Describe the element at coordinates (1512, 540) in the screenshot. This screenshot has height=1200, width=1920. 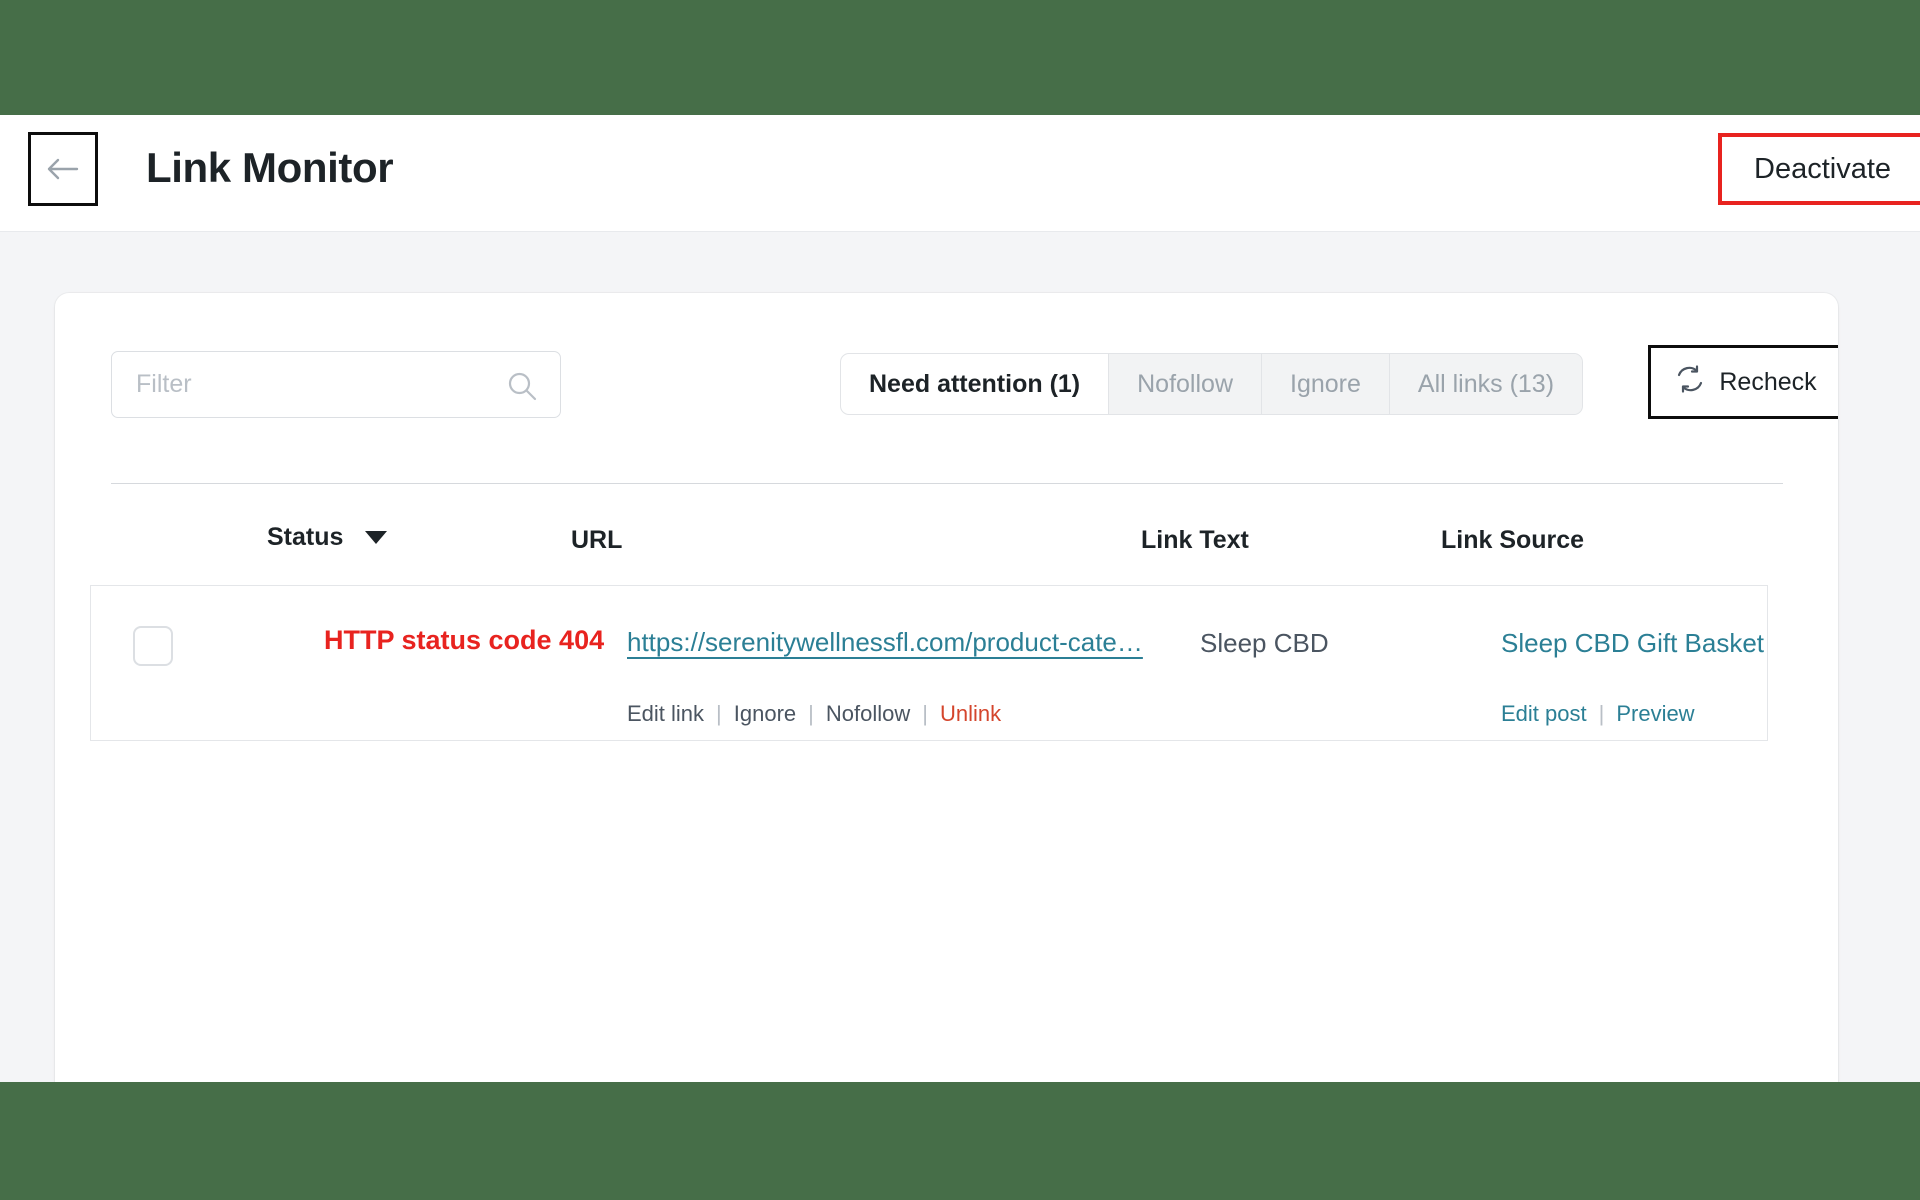
I see `column-header-link-source: Link Source` at that location.